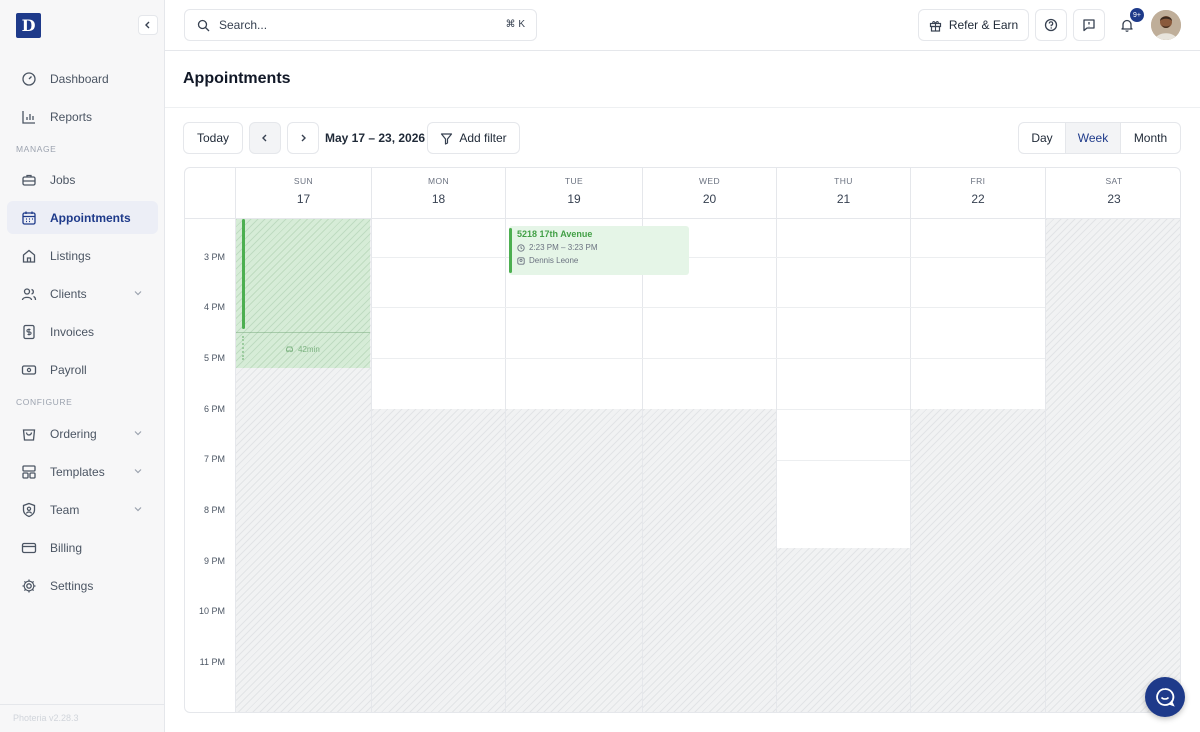 This screenshot has height=732, width=1200. Describe the element at coordinates (438, 181) in the screenshot. I see `day-name: MON` at that location.